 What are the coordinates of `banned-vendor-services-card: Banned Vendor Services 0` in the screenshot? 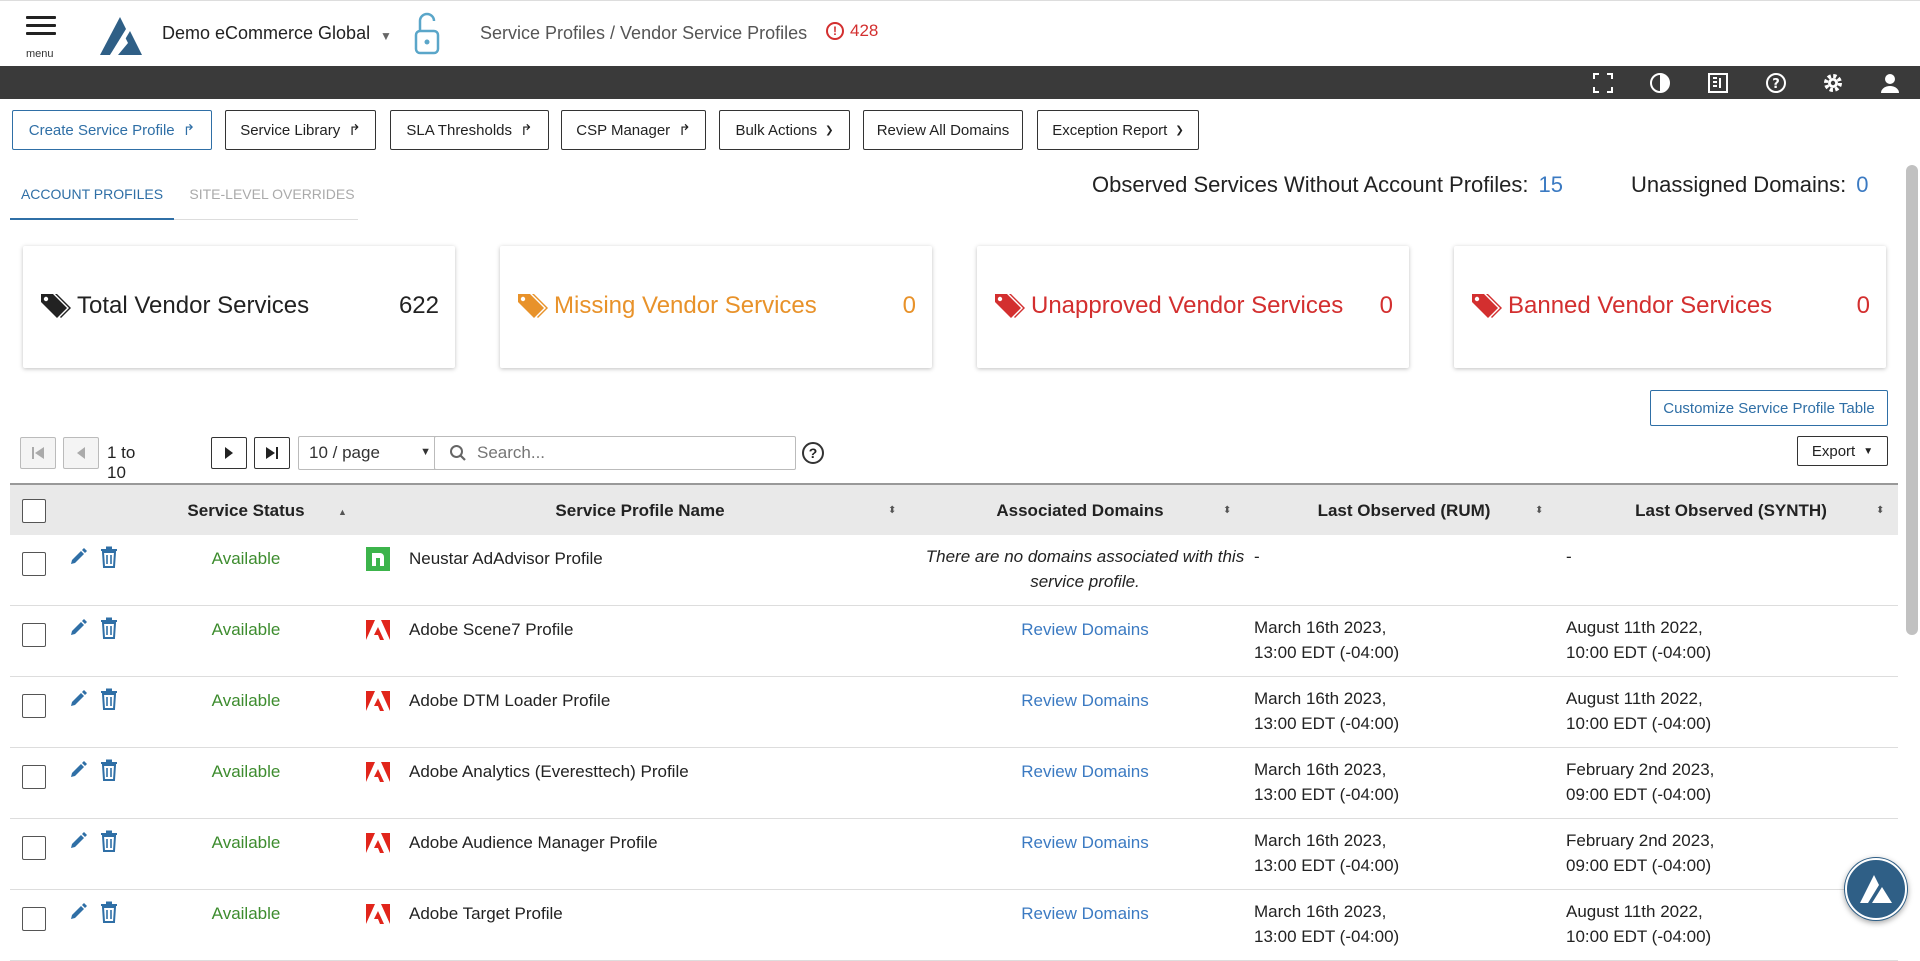 It's located at (1670, 307).